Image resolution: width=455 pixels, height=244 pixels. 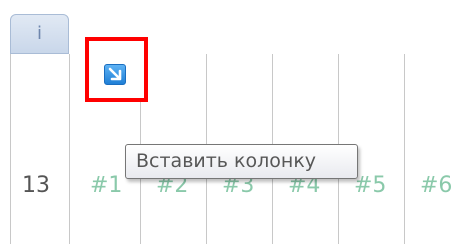 I want to click on column-label-5: #5, so click(x=370, y=185).